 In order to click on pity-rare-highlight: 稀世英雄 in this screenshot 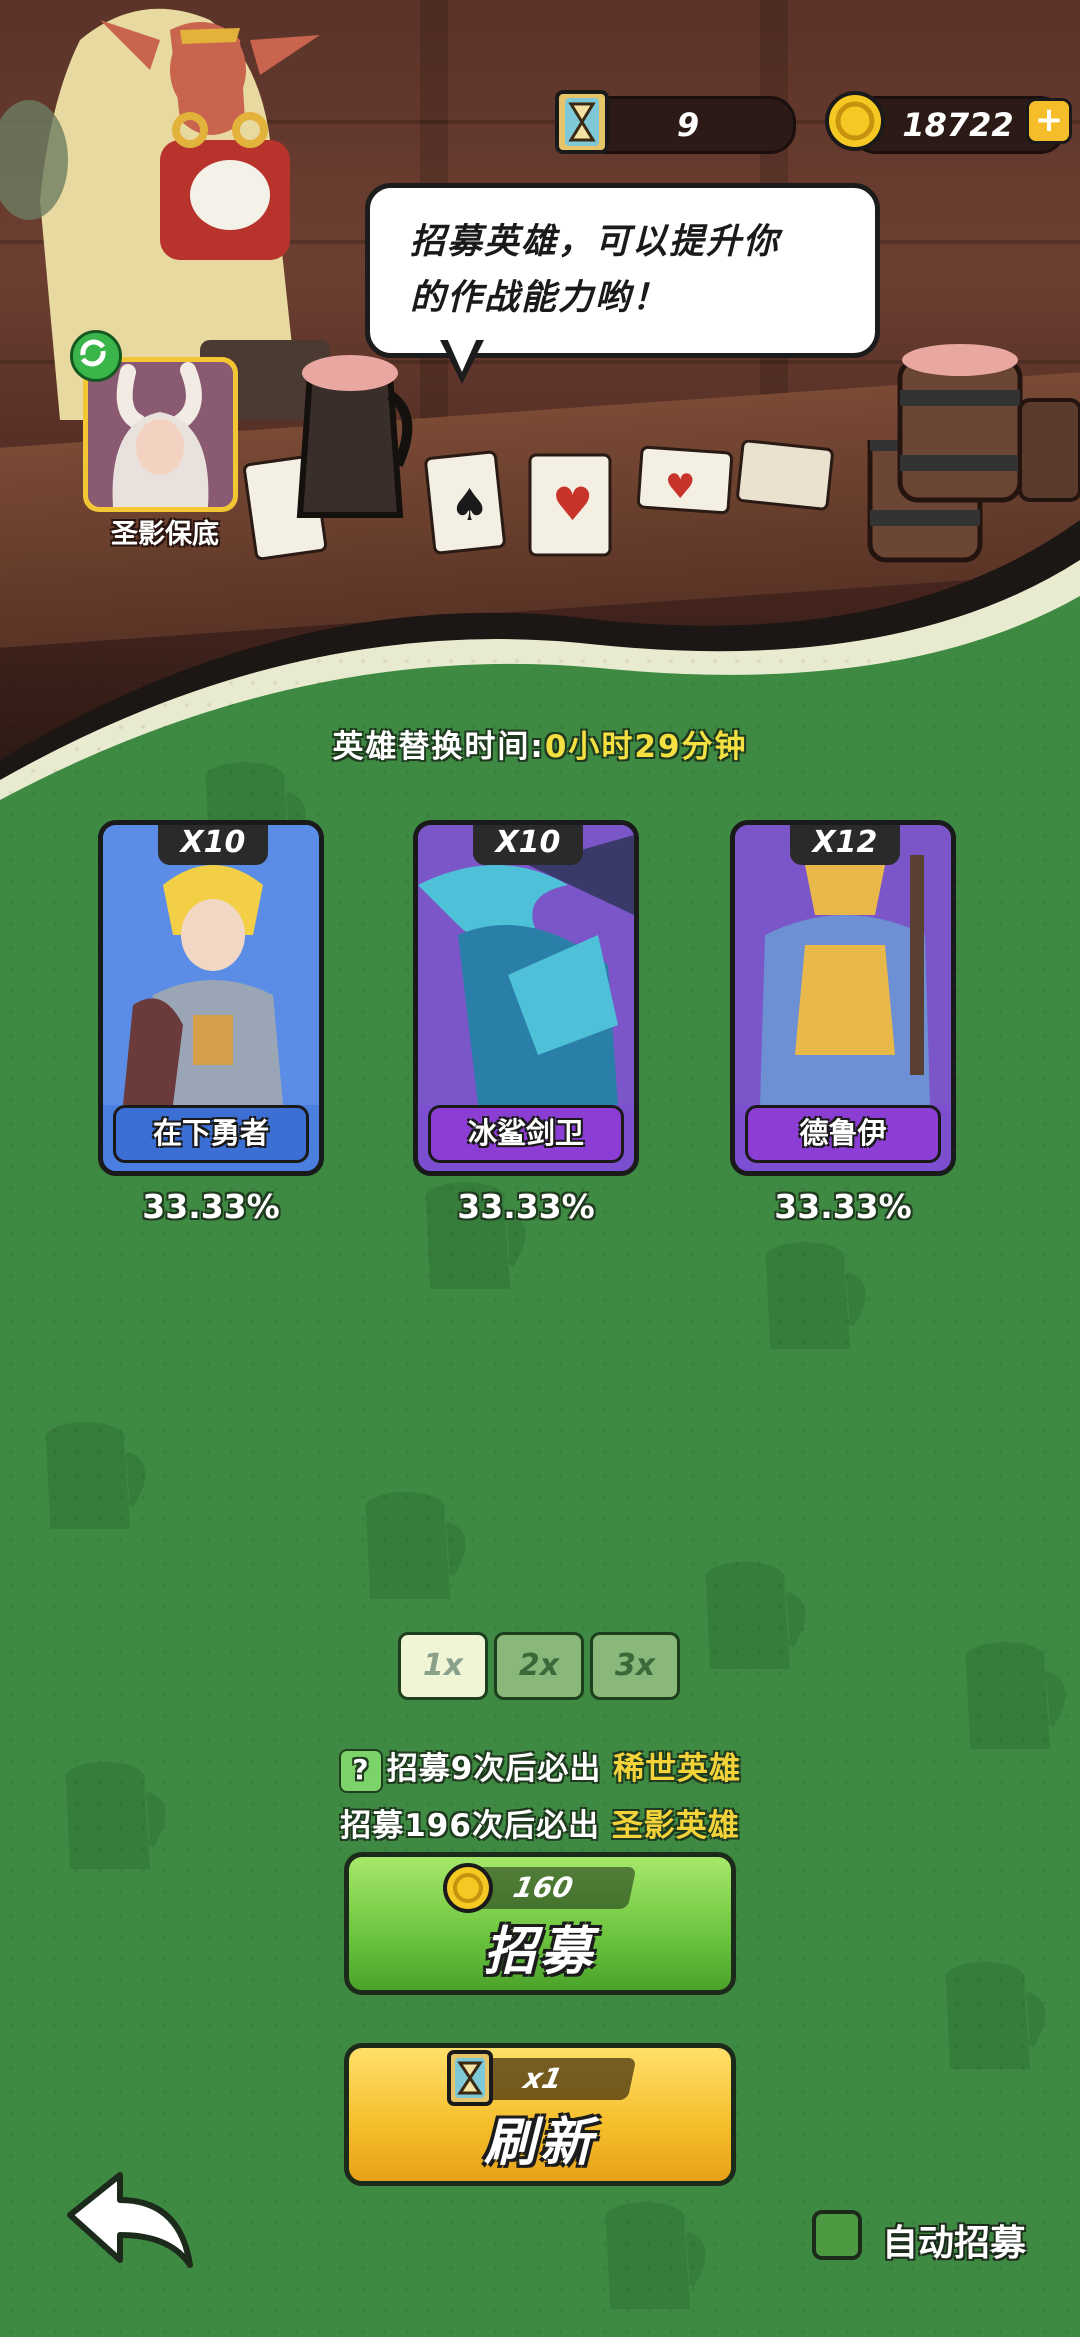, I will do `click(677, 1769)`.